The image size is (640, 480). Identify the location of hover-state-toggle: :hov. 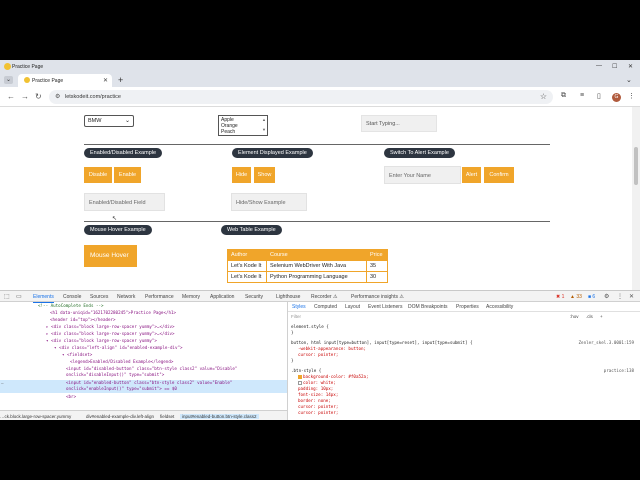
(574, 316).